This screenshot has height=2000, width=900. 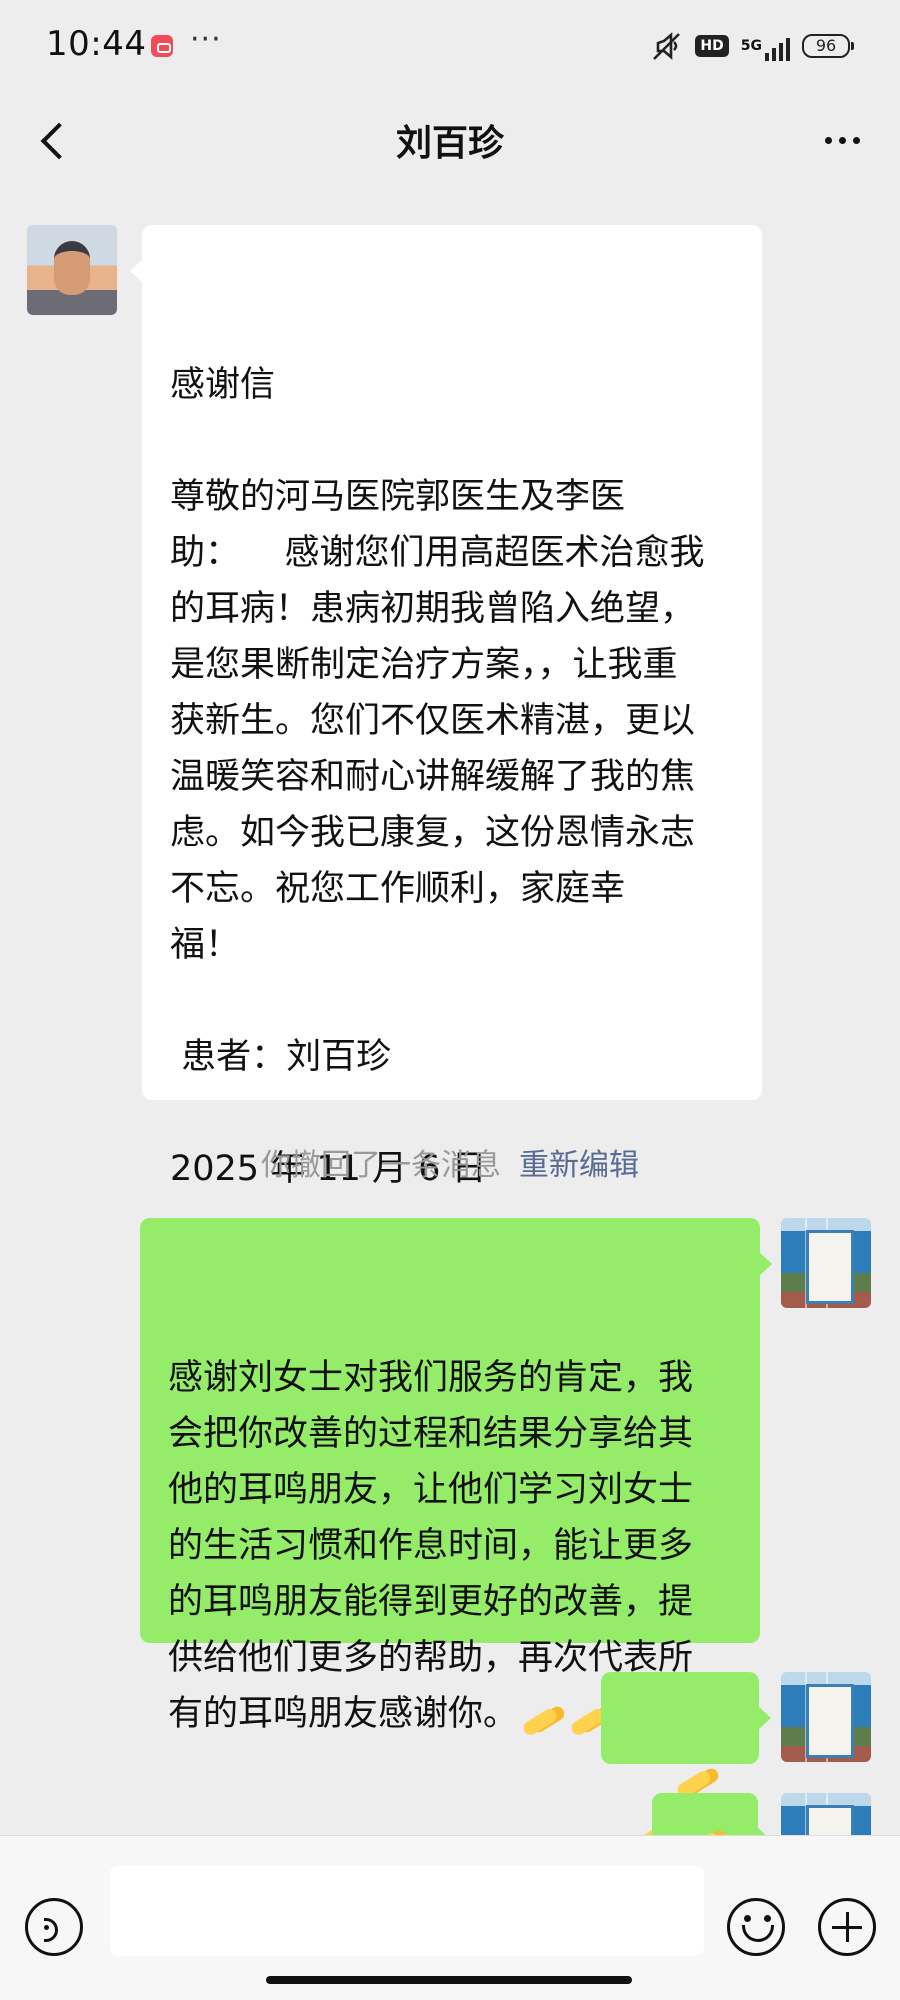 What do you see at coordinates (431, 1434) in the screenshot?
I see `message-line: 会把你改善的过程和结果分享给其` at bounding box center [431, 1434].